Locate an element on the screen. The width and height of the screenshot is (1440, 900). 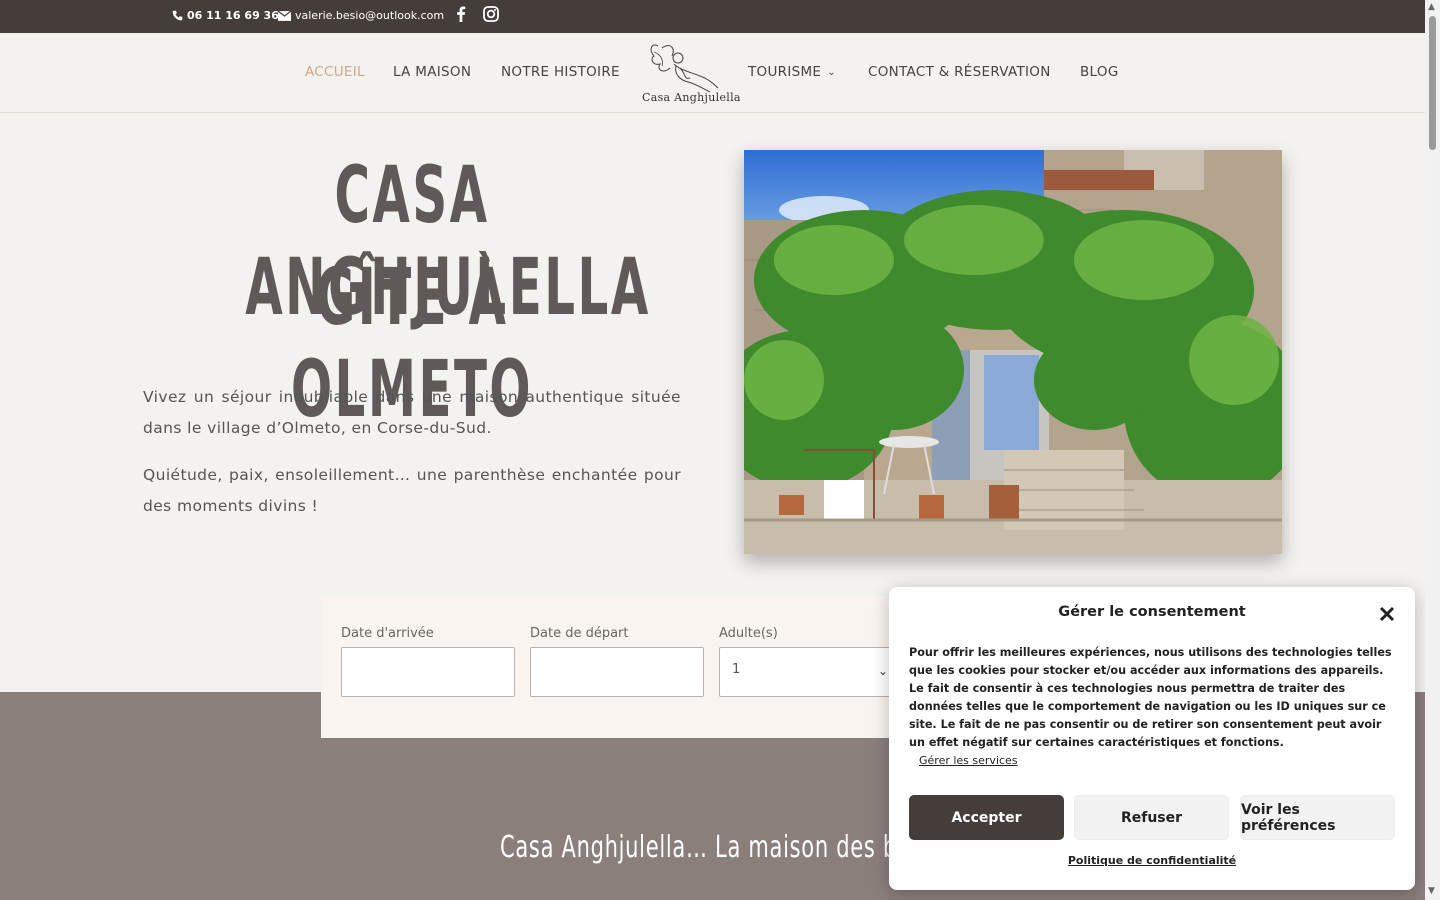
email-address: valerie.besio@outlook.com is located at coordinates (370, 15).